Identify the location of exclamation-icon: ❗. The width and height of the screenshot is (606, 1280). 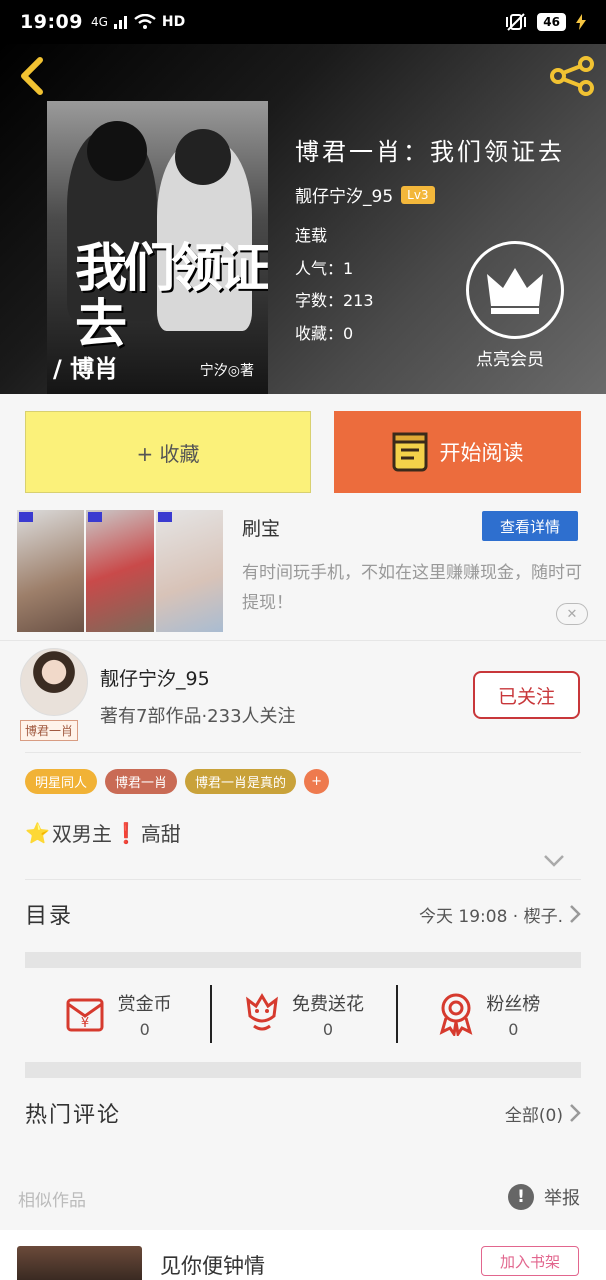
(126, 832).